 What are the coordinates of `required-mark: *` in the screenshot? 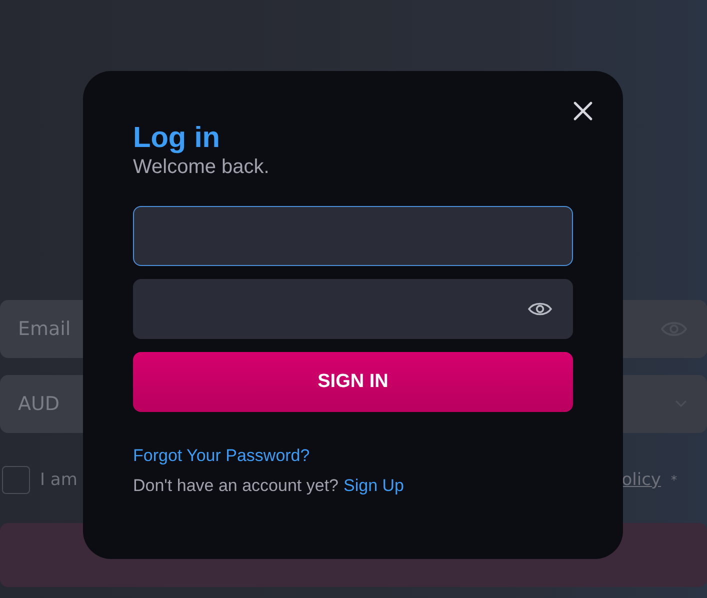 It's located at (674, 480).